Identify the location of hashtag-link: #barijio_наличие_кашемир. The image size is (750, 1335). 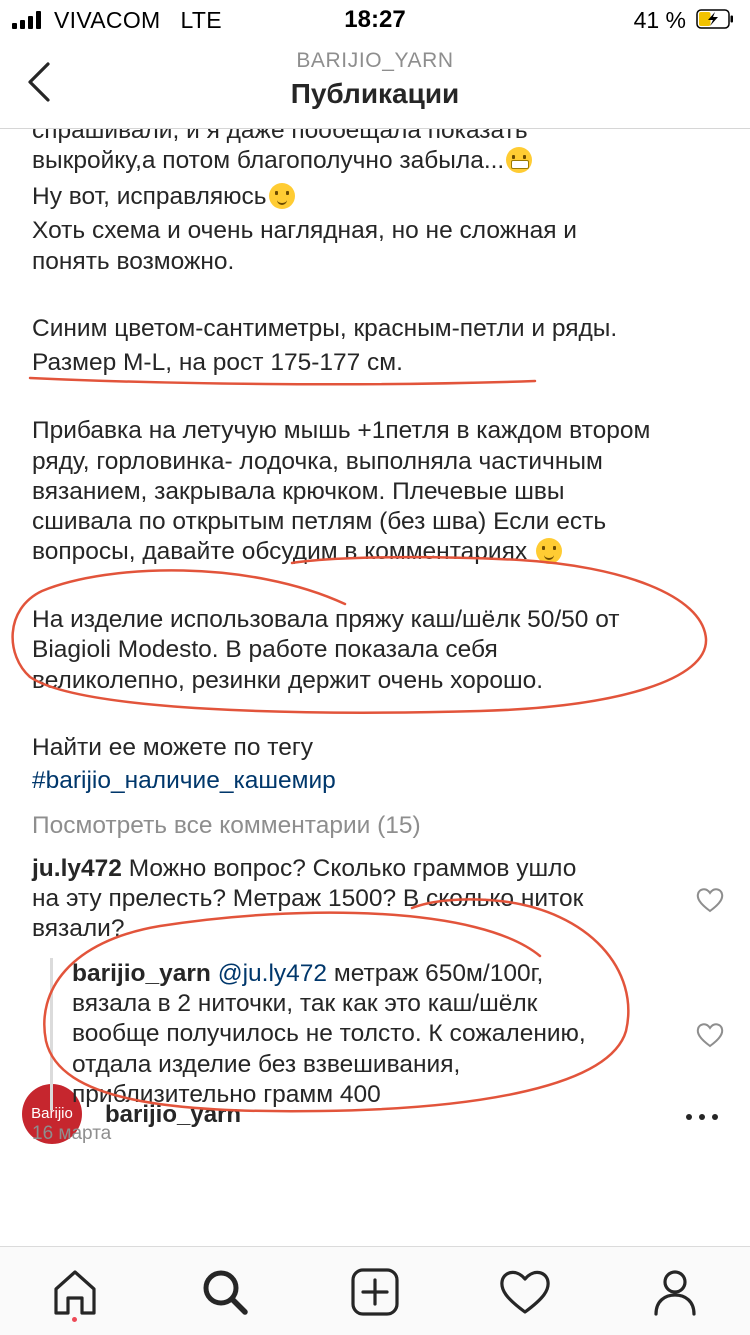
(184, 781).